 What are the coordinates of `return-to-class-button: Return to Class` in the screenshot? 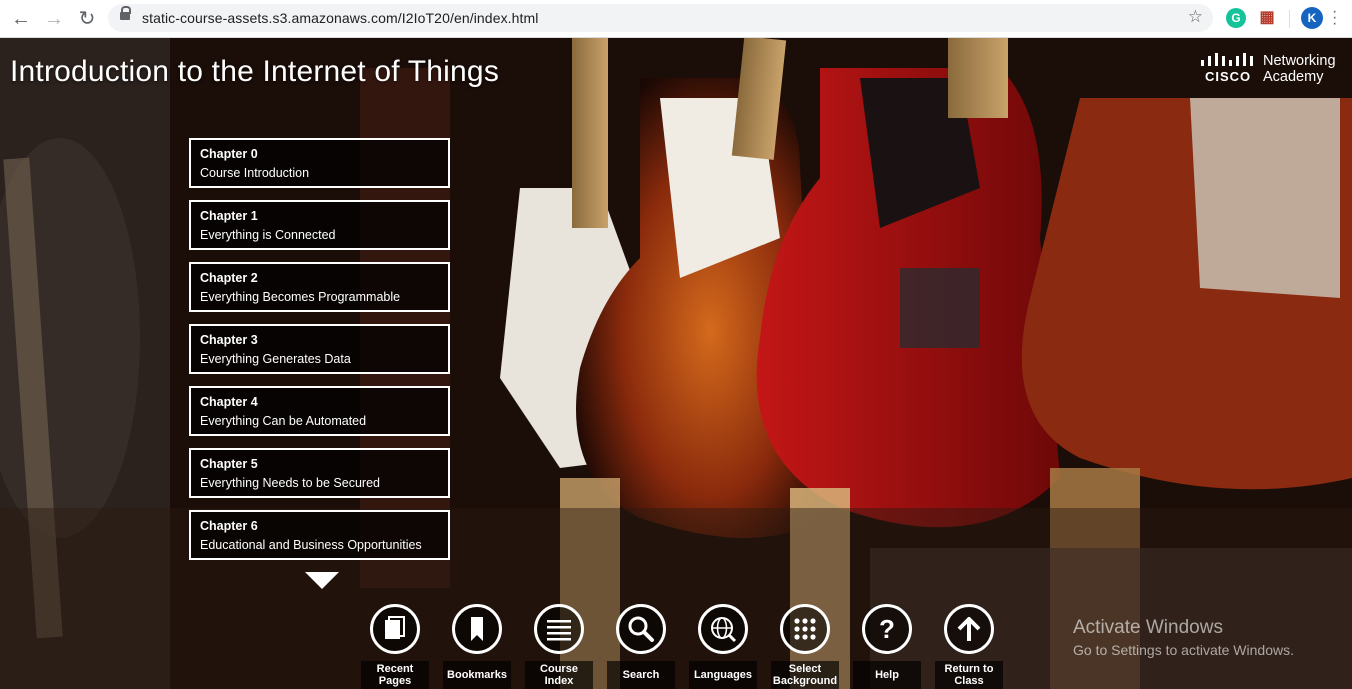 It's located at (971, 646).